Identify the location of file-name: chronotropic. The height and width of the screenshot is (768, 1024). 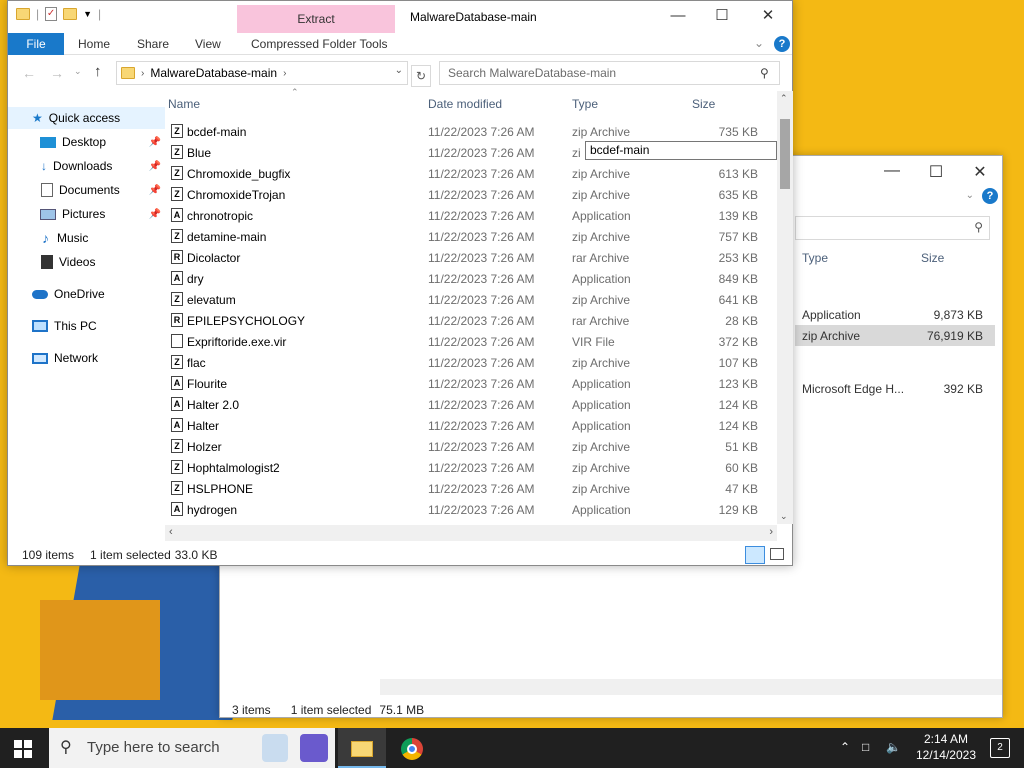
(220, 216).